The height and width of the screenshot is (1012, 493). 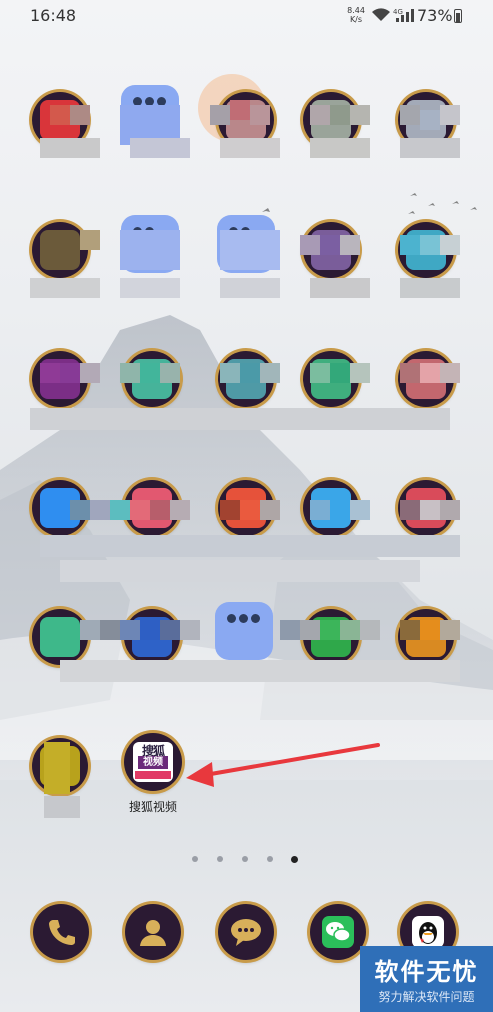 I want to click on site-watermark: 软件无忧 努力解决软件问题, so click(x=426, y=979).